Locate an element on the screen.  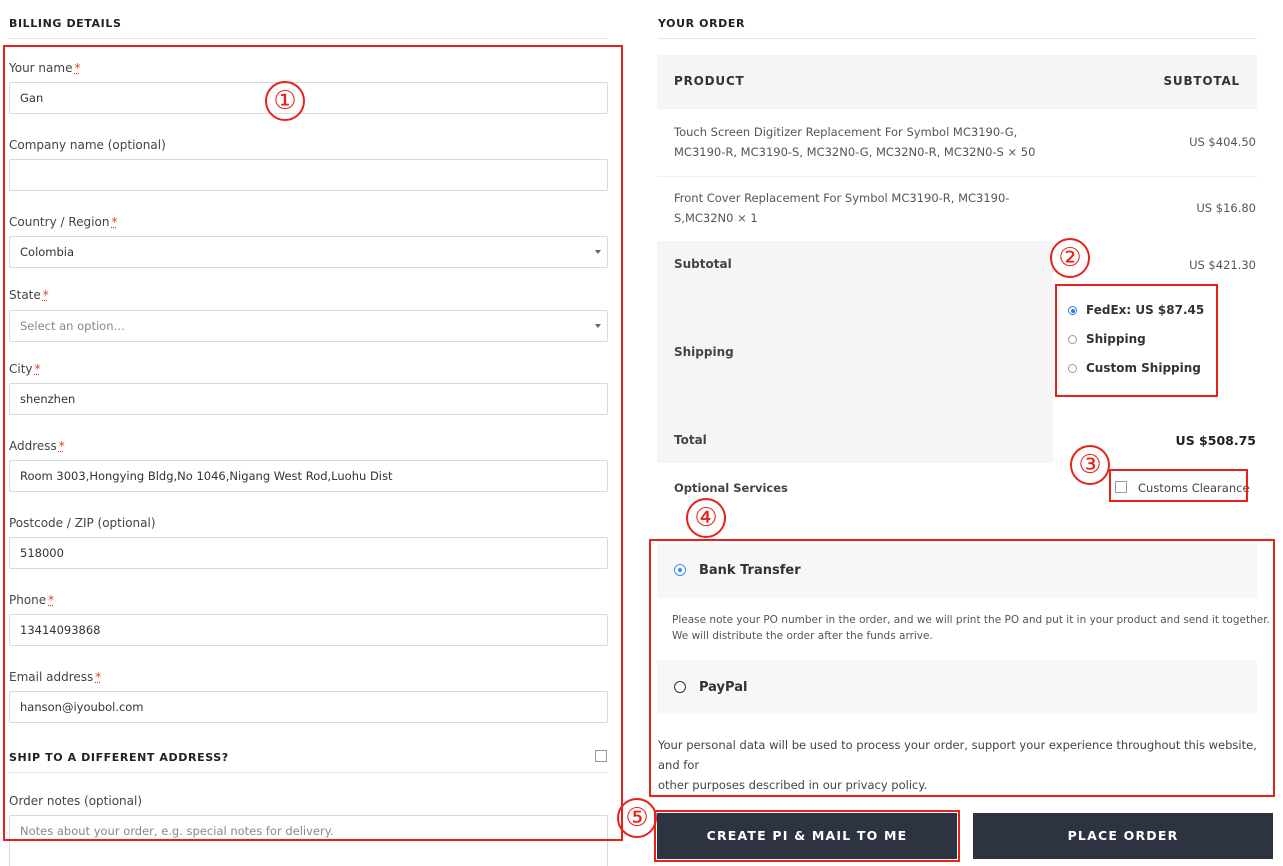
annotation-number-4: ④ is located at coordinates (706, 518).